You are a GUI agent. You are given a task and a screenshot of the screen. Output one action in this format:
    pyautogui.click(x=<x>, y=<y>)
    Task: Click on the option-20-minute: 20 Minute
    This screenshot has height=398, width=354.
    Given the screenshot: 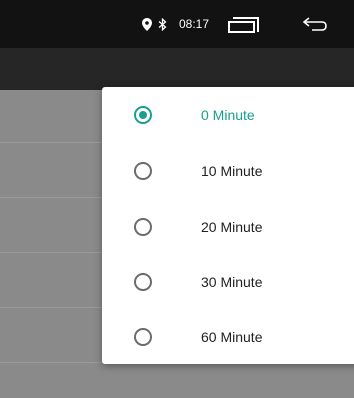 What is the action you would take?
    pyautogui.click(x=228, y=227)
    